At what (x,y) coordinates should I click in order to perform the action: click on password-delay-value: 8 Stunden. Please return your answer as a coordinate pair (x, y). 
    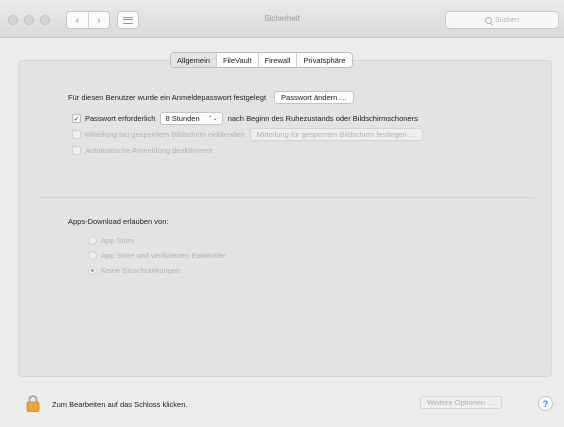
    Looking at the image, I should click on (182, 118).